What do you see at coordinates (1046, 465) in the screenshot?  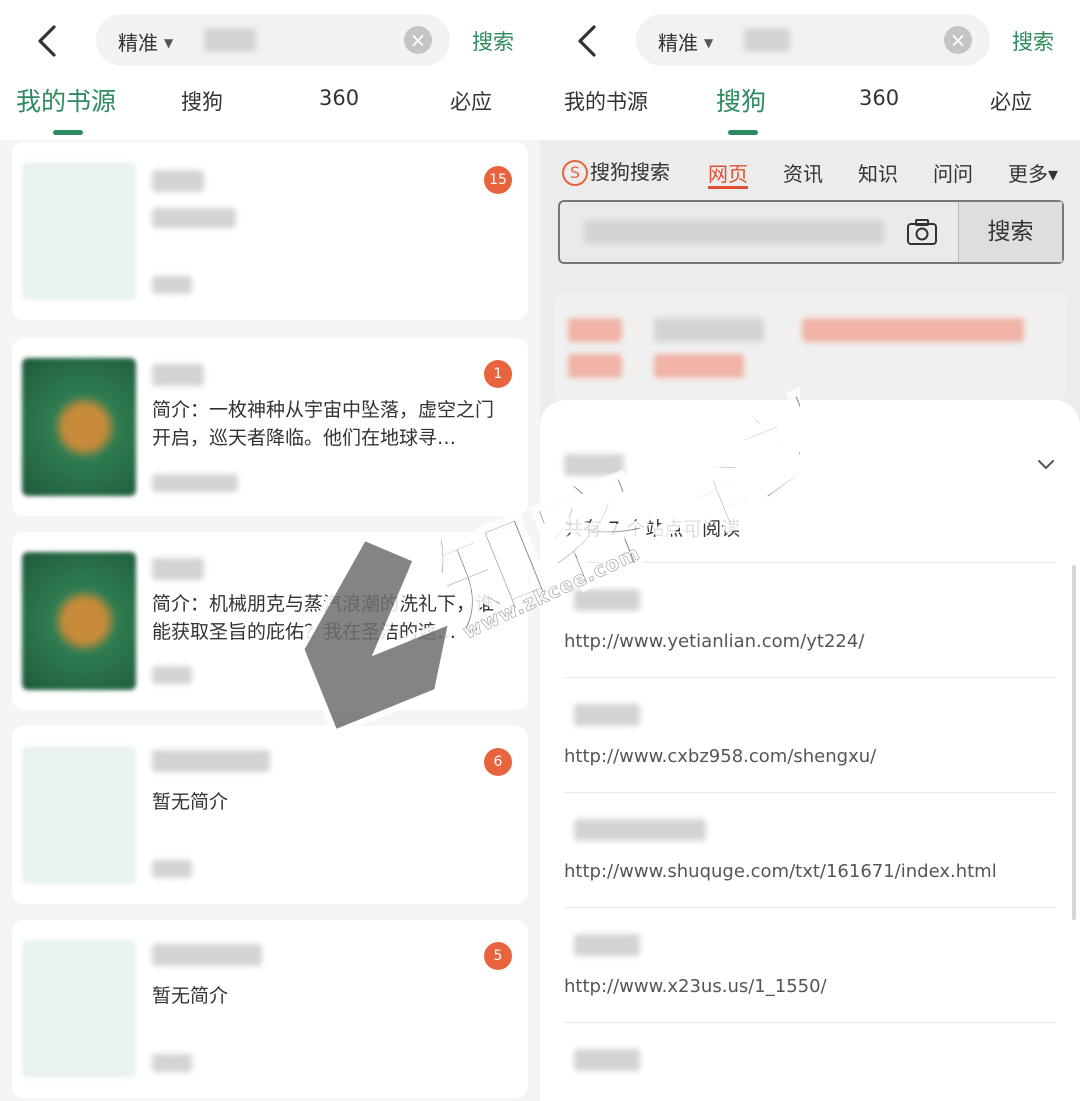 I see `chevron-down-icon` at bounding box center [1046, 465].